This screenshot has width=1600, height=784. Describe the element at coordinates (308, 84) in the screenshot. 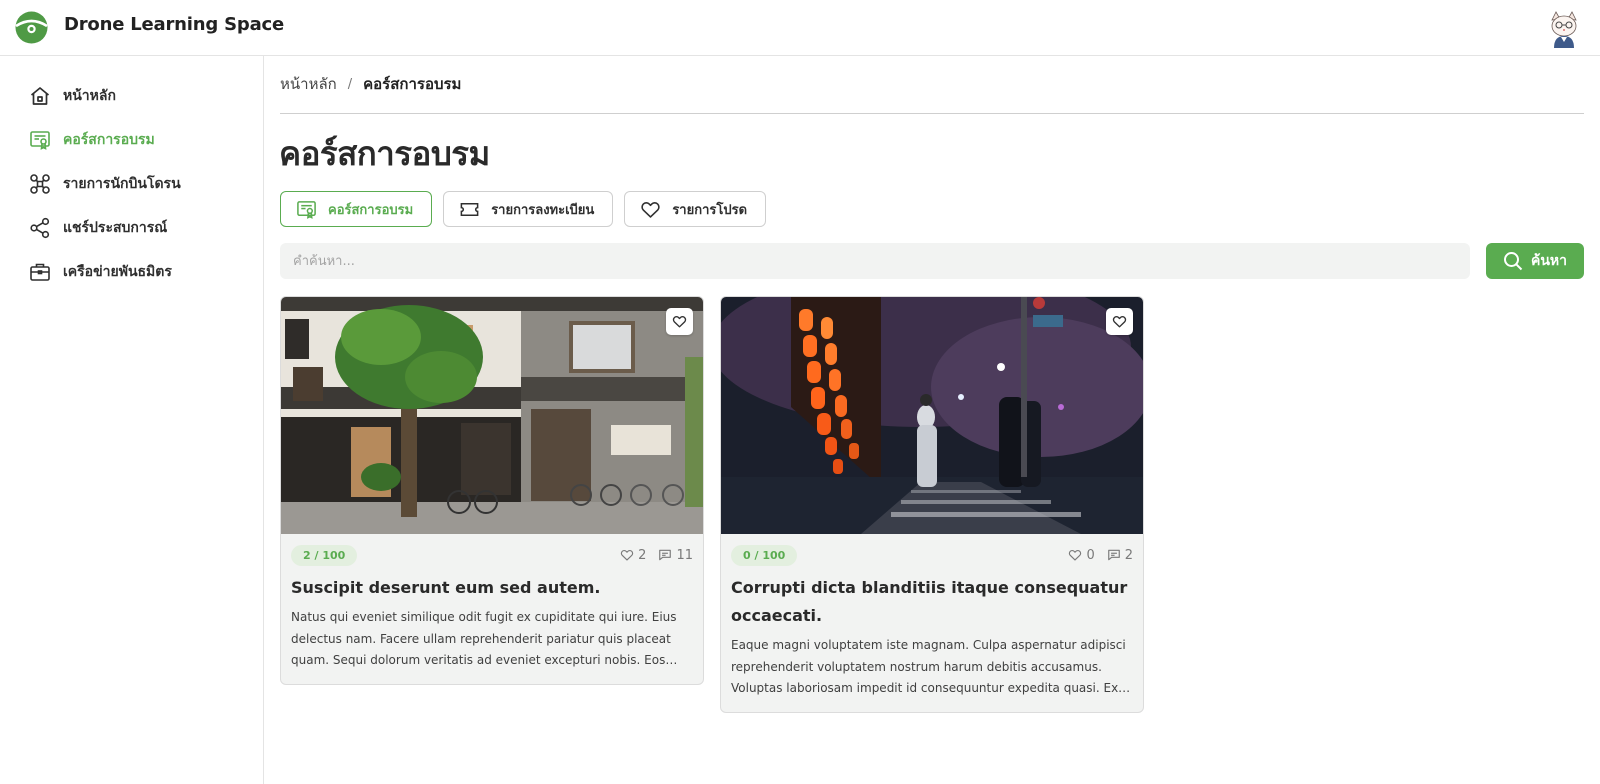

I see `breadcrumb-home: หน้าหลัก` at that location.